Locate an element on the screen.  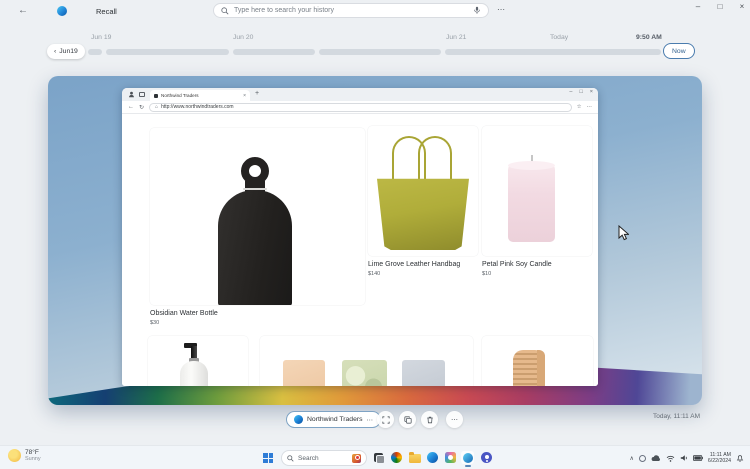
close-button: × is located at coordinates (742, 6).